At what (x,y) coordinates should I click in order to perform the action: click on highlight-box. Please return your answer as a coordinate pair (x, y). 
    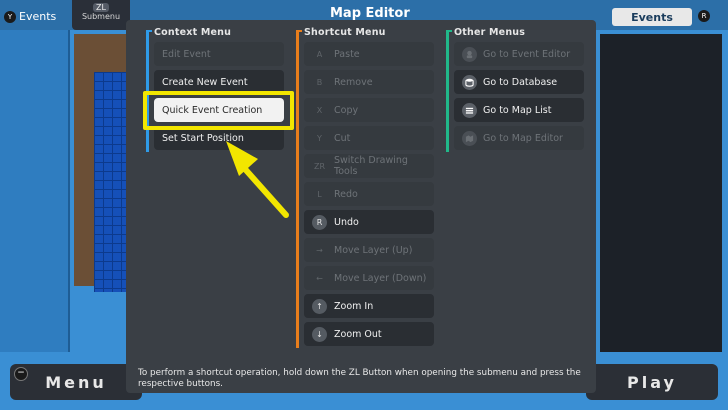
    Looking at the image, I should click on (218, 110).